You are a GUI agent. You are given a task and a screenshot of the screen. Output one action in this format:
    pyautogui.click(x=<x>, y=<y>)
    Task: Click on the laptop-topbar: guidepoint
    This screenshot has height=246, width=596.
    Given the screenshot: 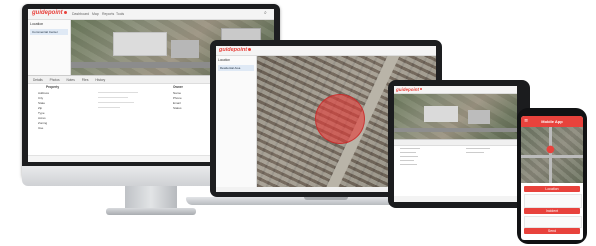 What is the action you would take?
    pyautogui.click(x=326, y=51)
    